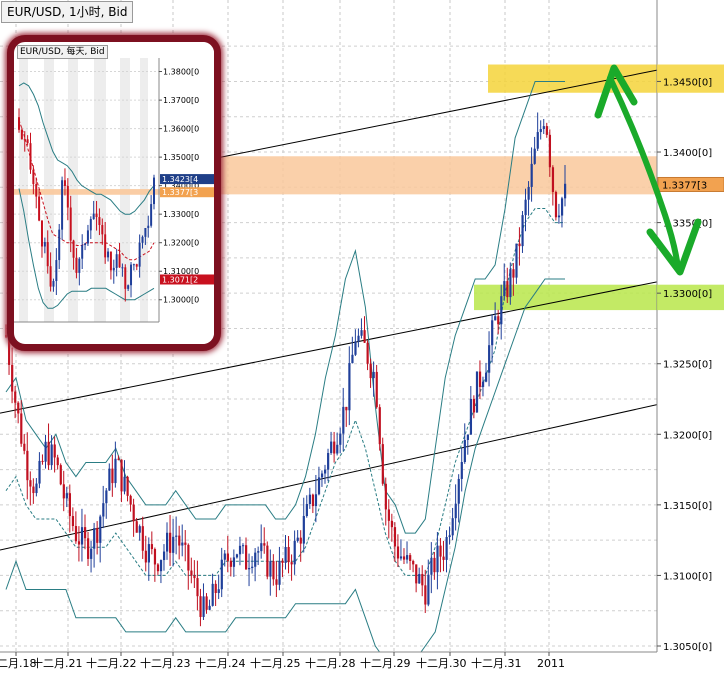 This screenshot has width=724, height=676. What do you see at coordinates (181, 129) in the screenshot?
I see `inset-y-tick-label: 1.3600[0` at bounding box center [181, 129].